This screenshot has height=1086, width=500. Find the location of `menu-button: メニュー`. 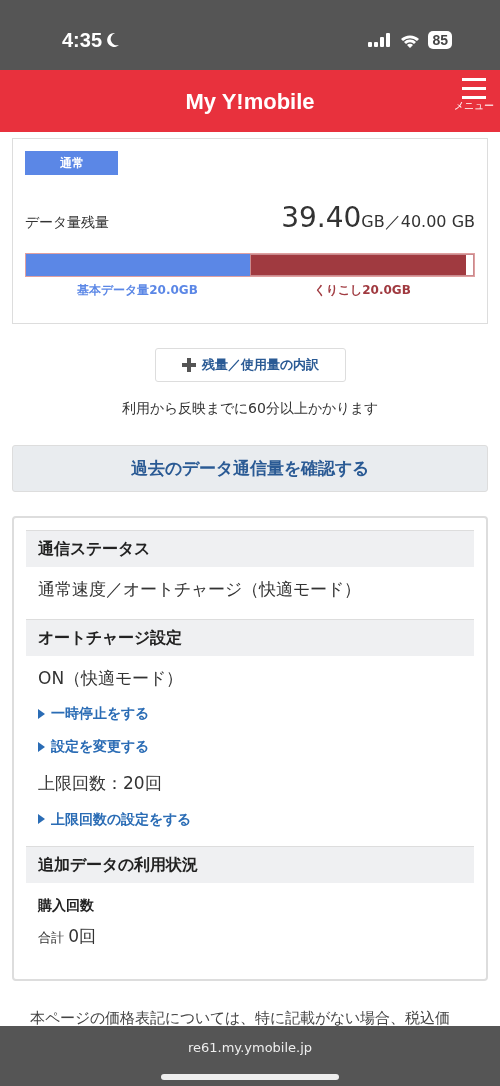

menu-button: メニュー is located at coordinates (474, 95).